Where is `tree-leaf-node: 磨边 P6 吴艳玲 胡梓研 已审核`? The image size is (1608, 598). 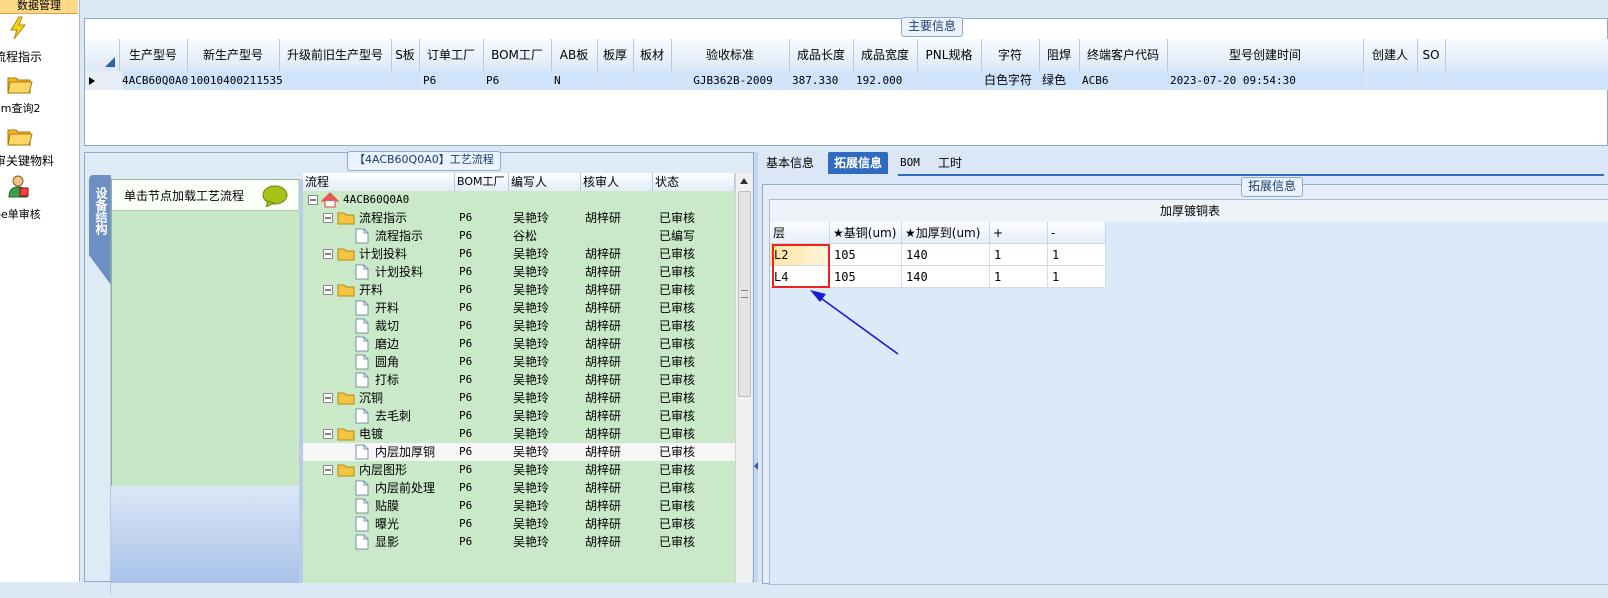 tree-leaf-node: 磨边 P6 吴艳玲 胡梓研 已审核 is located at coordinates (519, 344).